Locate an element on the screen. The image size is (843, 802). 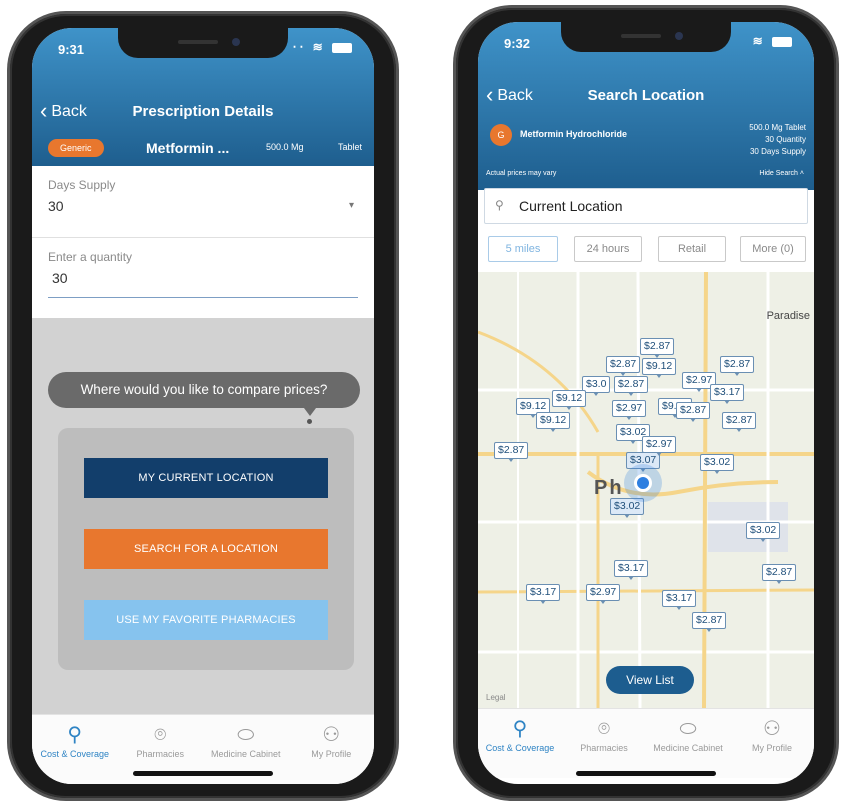
my-current-location-button: MY CURRENT LOCATION is located at coordinates (206, 478).